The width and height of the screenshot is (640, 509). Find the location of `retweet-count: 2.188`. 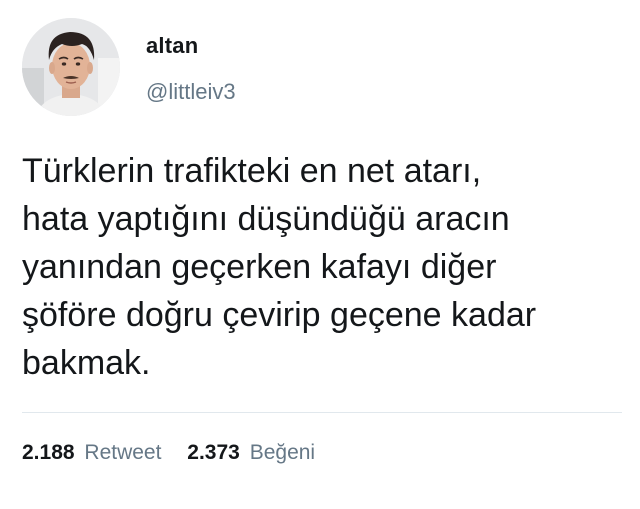

retweet-count: 2.188 is located at coordinates (48, 452).